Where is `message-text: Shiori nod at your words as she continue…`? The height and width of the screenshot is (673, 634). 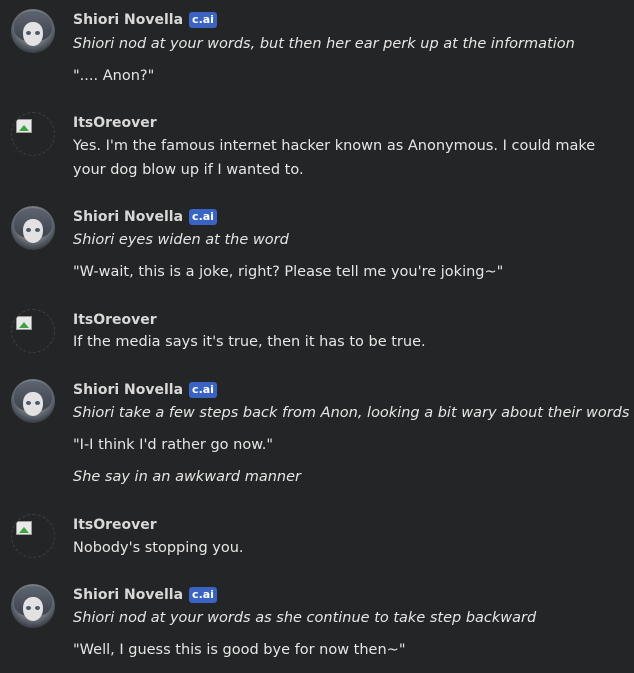
message-text: Shiori nod at your words as she continue… is located at coordinates (305, 618).